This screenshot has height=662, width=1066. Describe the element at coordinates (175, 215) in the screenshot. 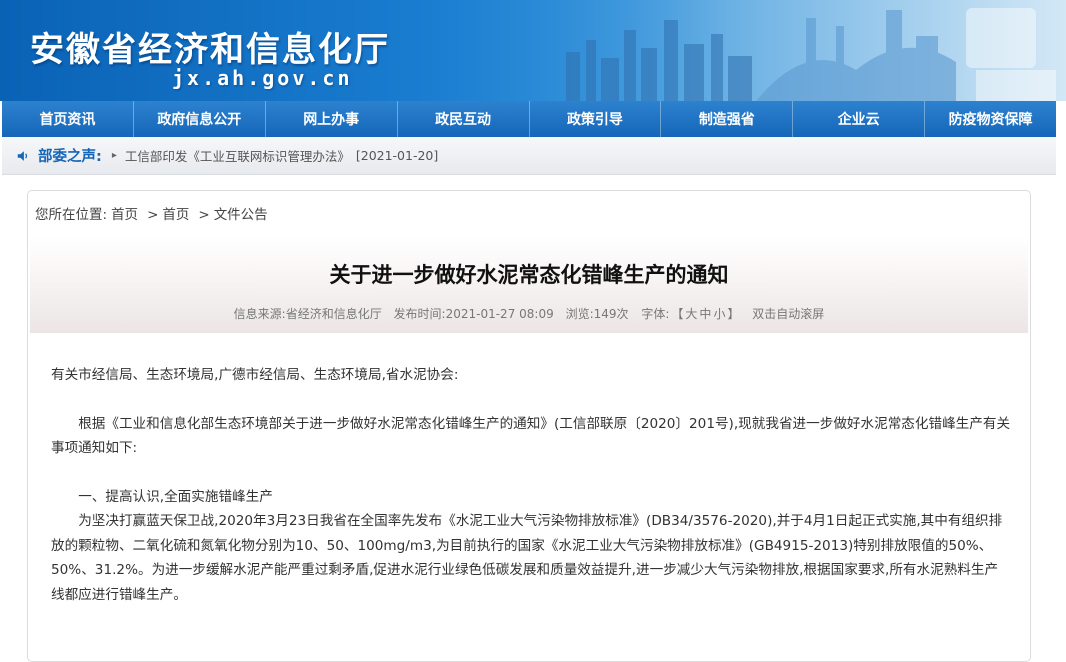

I see `breadcrumb-item-home-2: 首页` at that location.